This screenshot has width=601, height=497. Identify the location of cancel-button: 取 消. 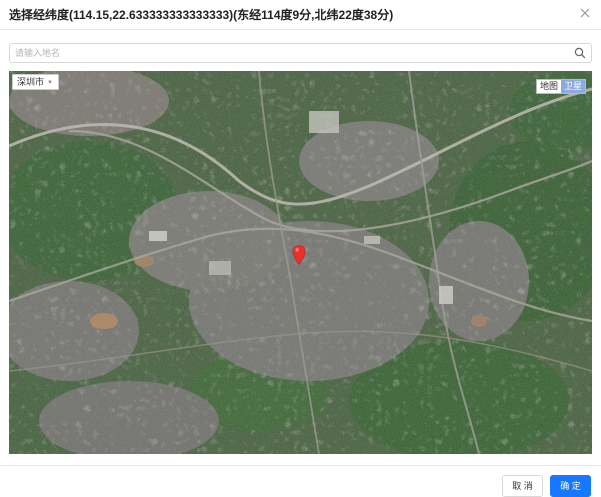
(522, 486).